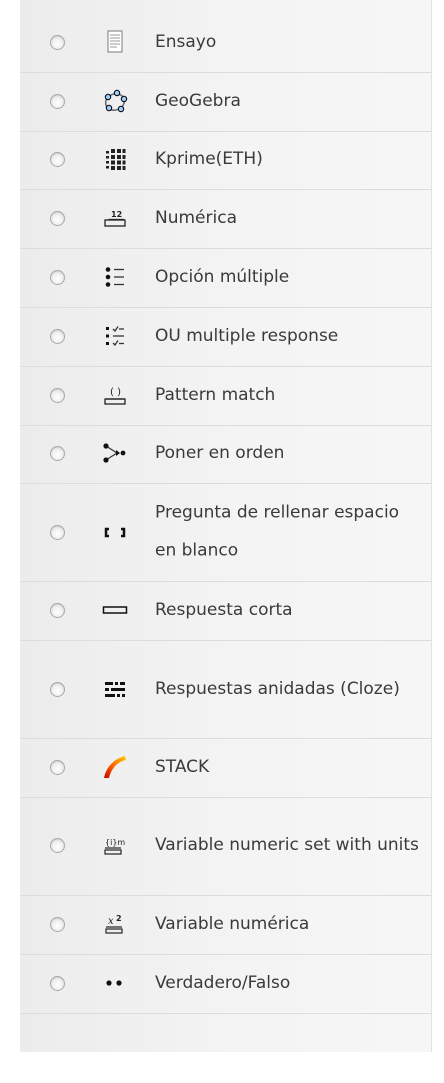 Image resolution: width=444 pixels, height=1083 pixels. What do you see at coordinates (115, 42) in the screenshot?
I see `essay-icon` at bounding box center [115, 42].